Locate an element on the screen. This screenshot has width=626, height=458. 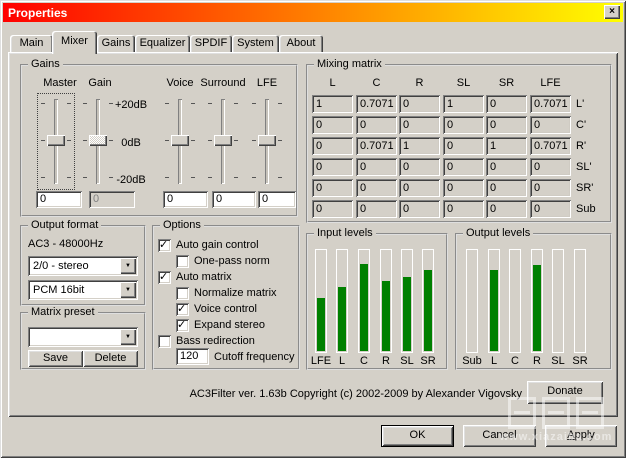
checkbox-voice-control: ✓ Voice control is located at coordinates (216, 309).